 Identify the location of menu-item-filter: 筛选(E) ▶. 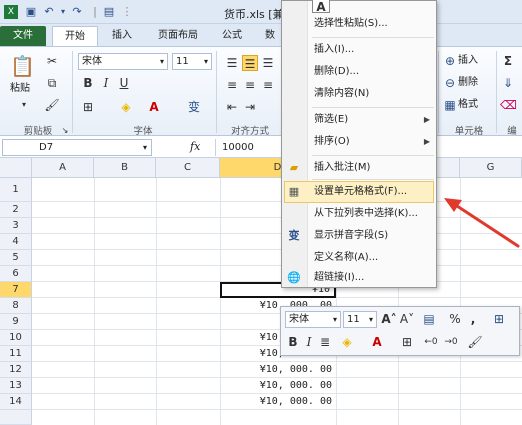
(372, 120).